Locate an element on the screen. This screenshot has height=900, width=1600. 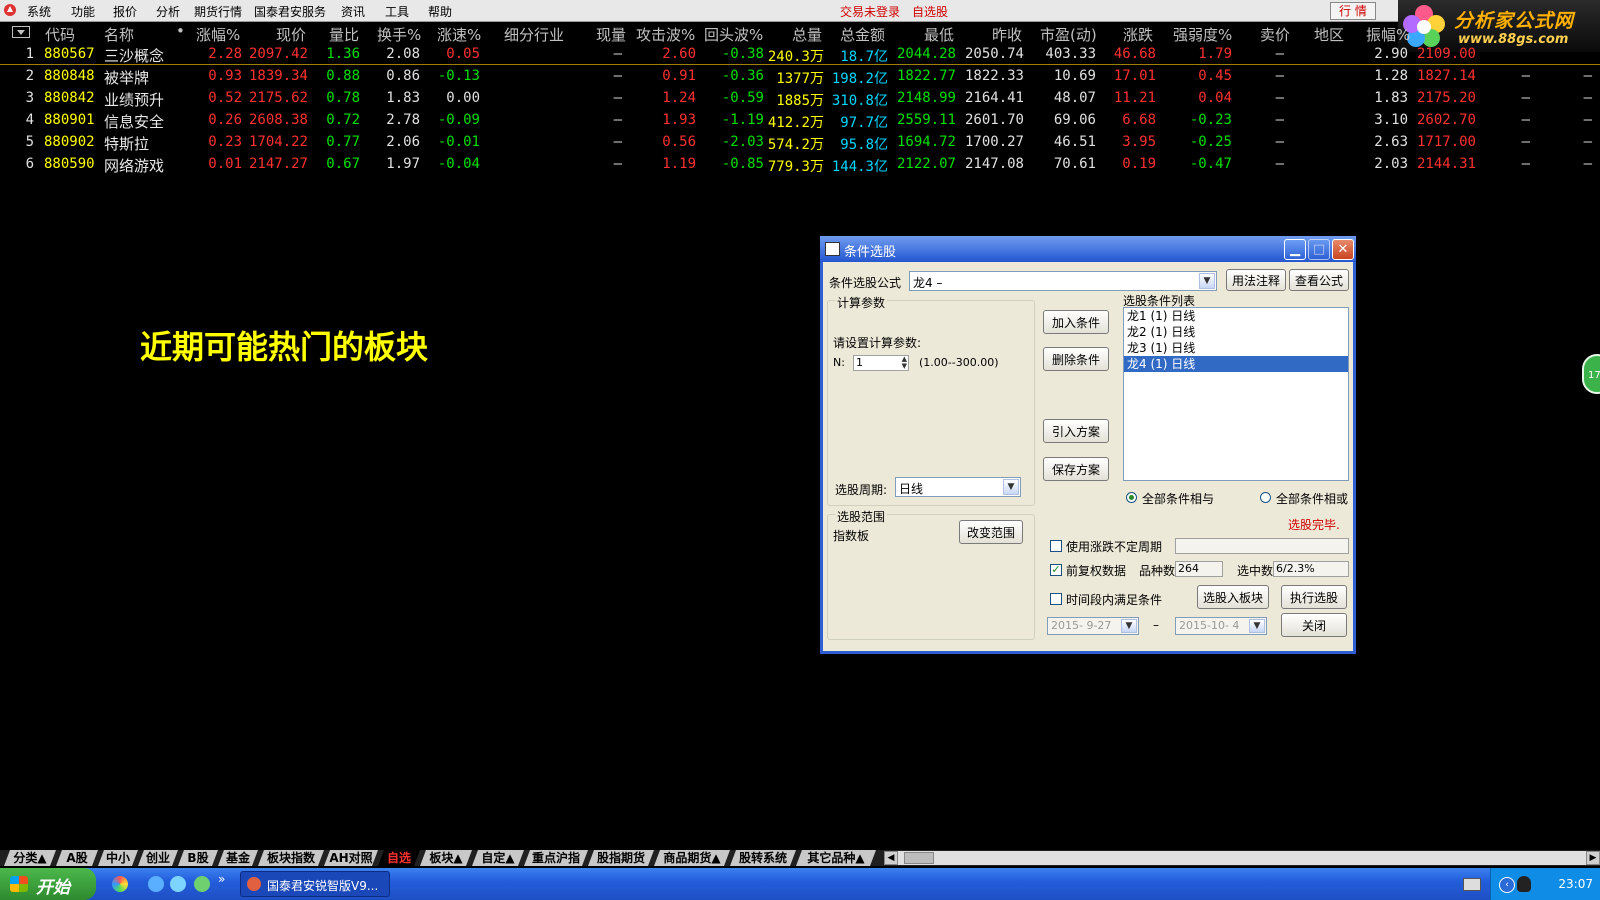
time-range-checkbox is located at coordinates (1056, 599).